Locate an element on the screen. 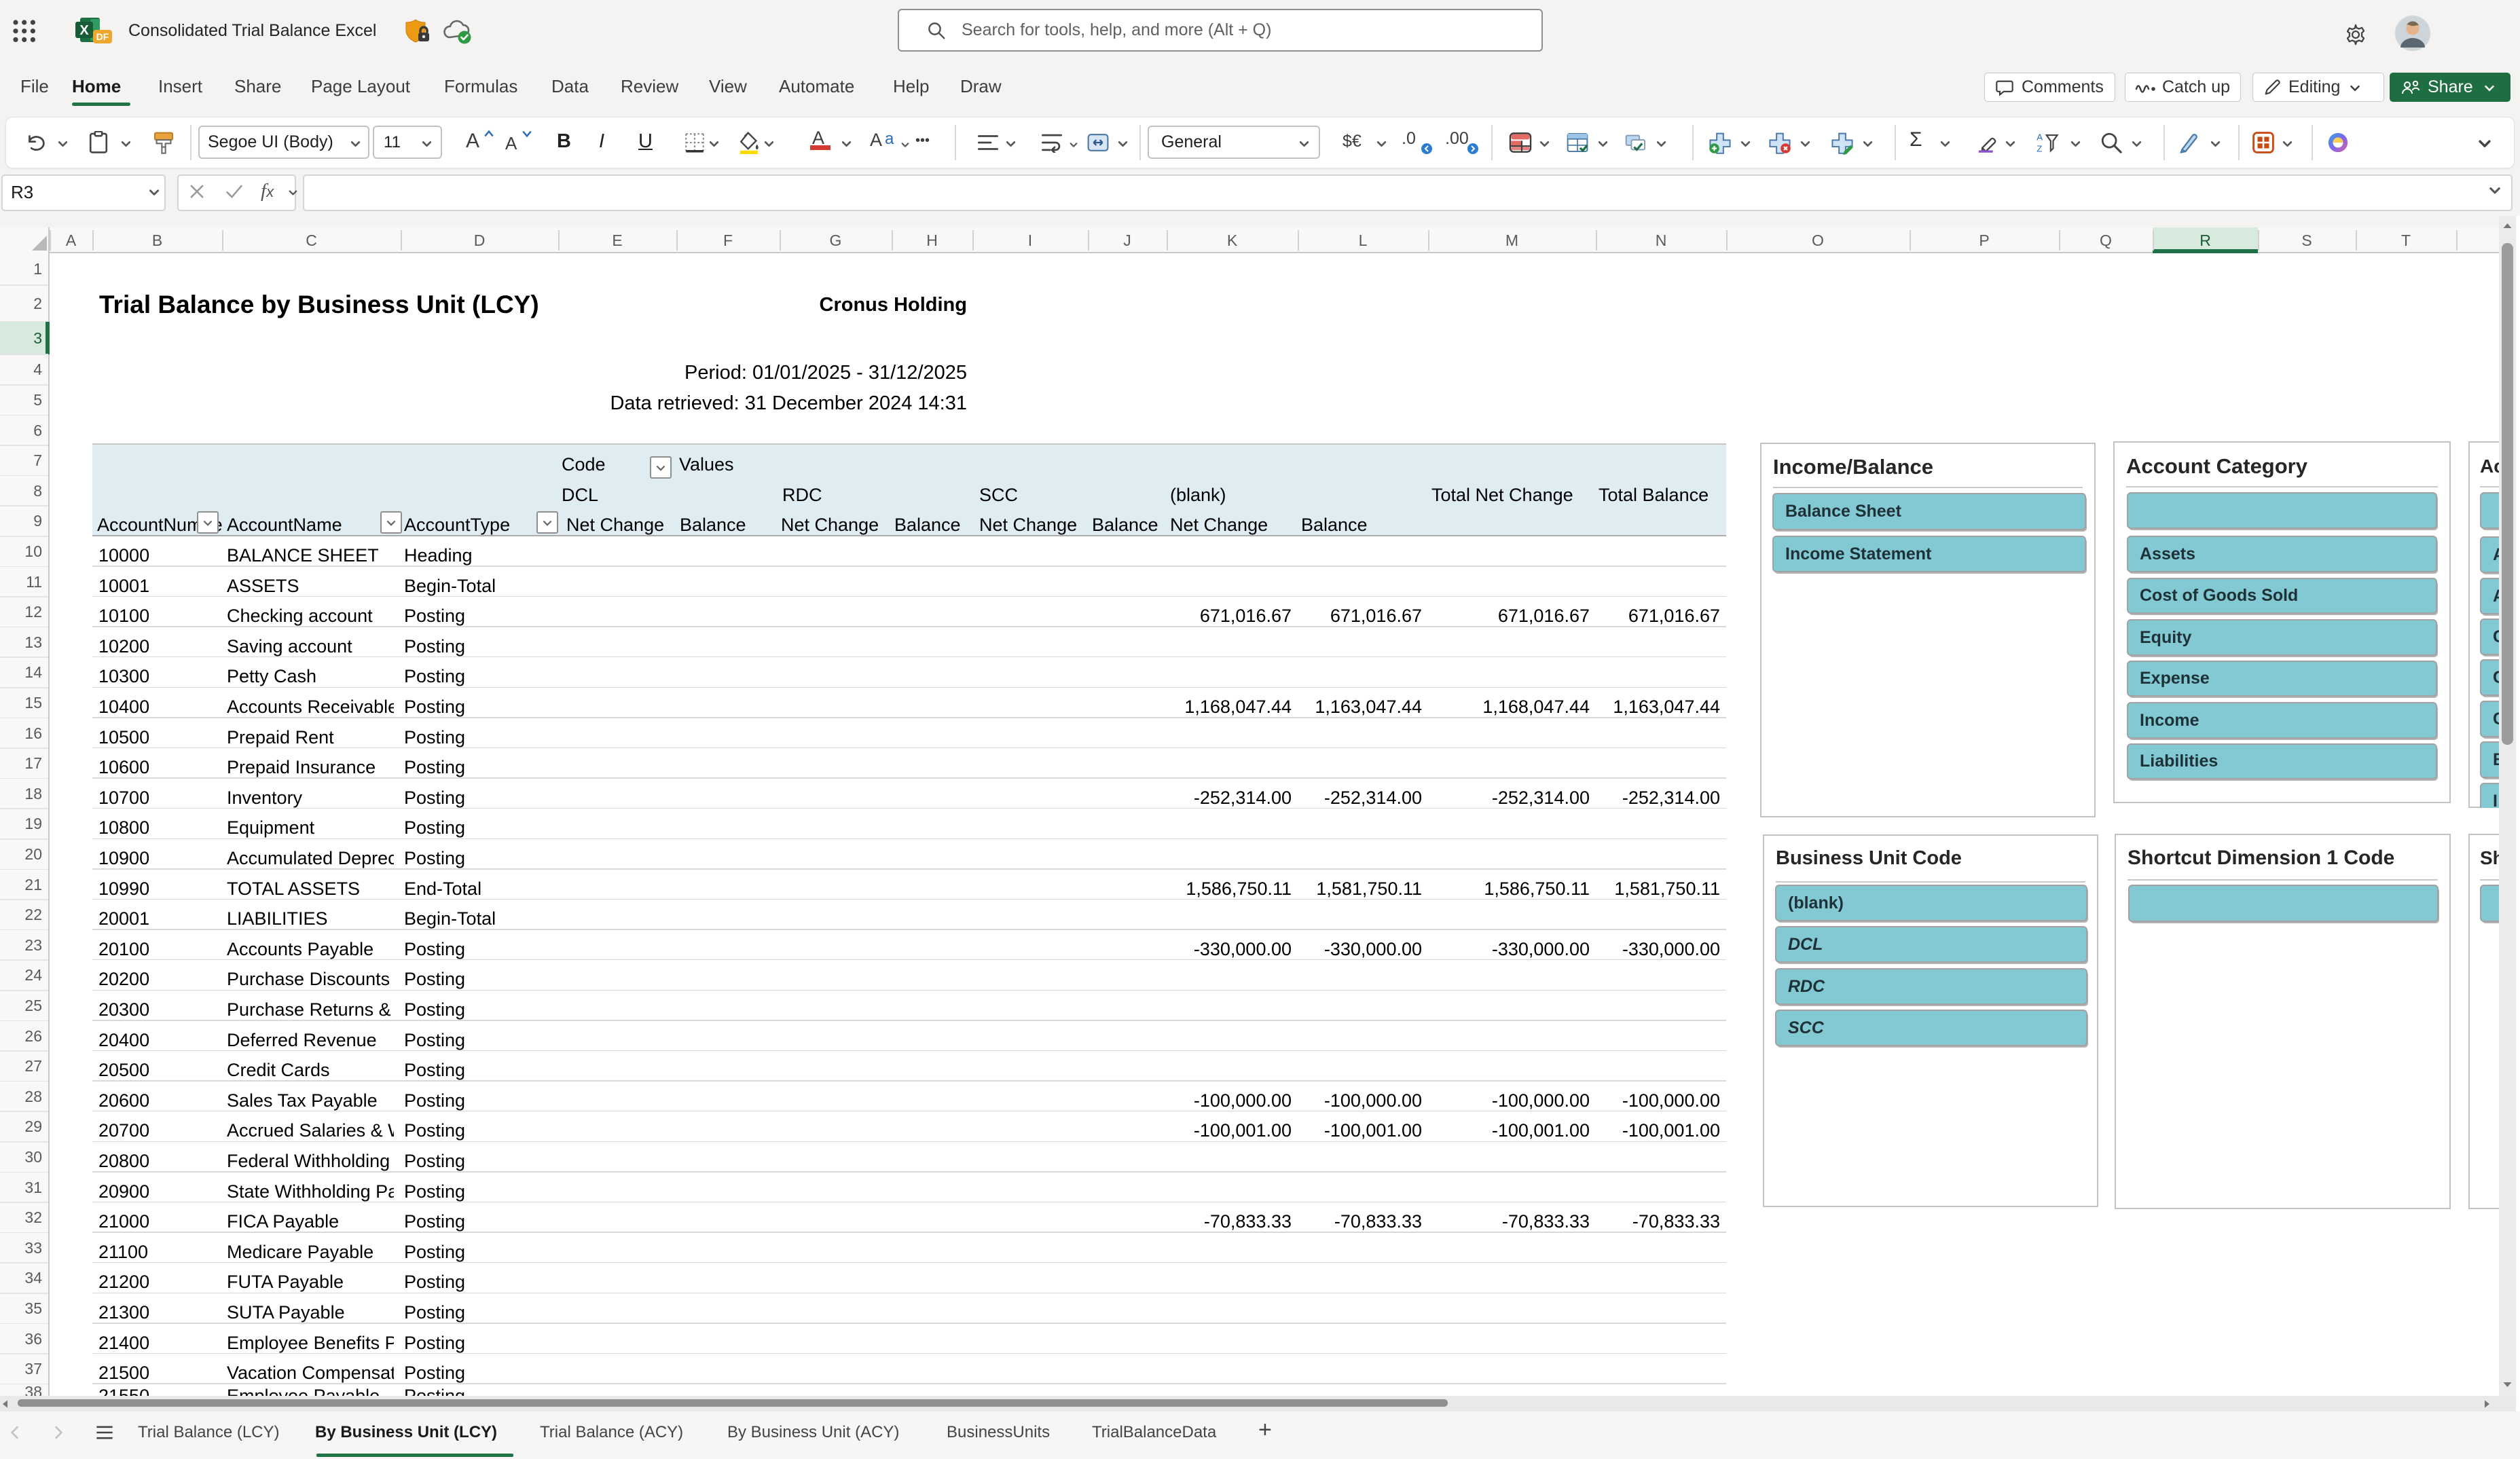 The height and width of the screenshot is (1459, 2520). svg-text: A is located at coordinates (2040, 137).